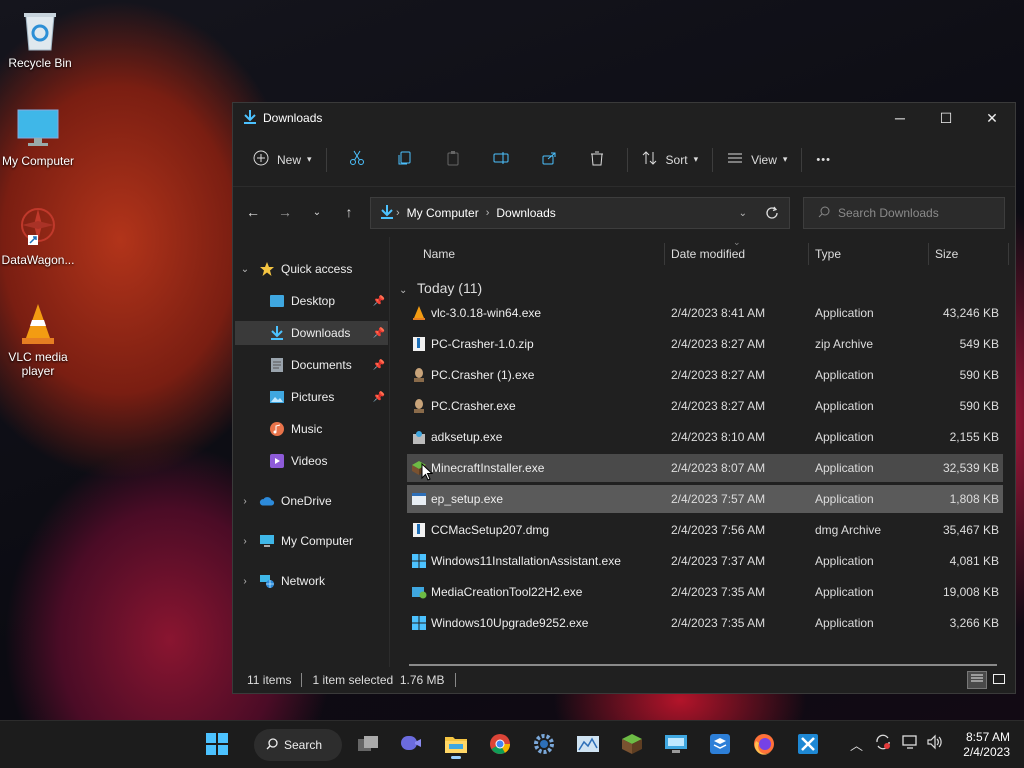 The width and height of the screenshot is (1024, 768). Describe the element at coordinates (772, 214) in the screenshot. I see `refresh-icon` at that location.